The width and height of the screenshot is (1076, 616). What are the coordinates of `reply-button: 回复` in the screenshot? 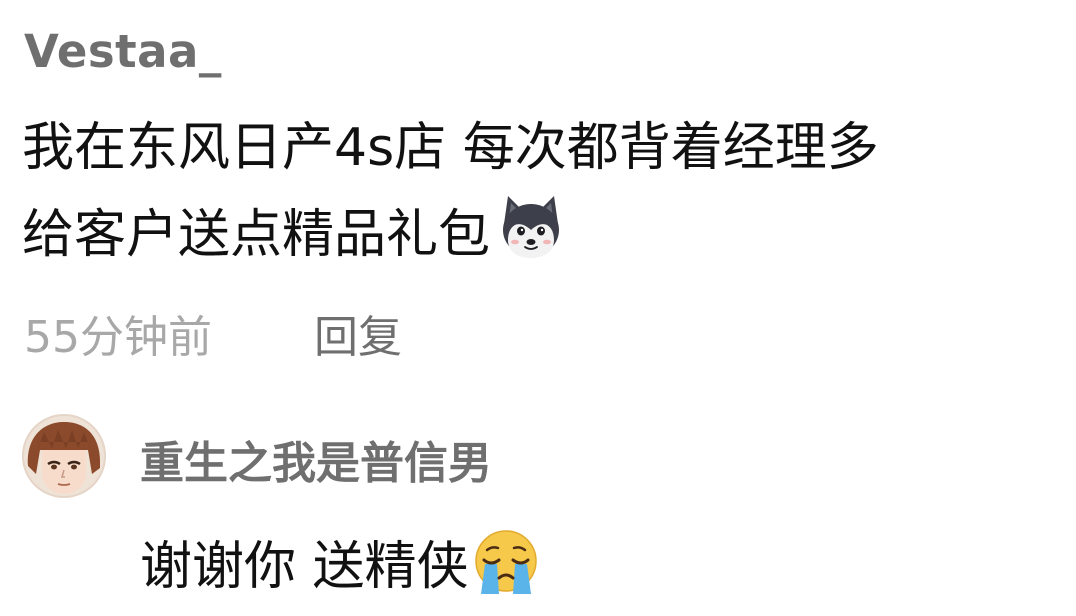 It's located at (358, 338).